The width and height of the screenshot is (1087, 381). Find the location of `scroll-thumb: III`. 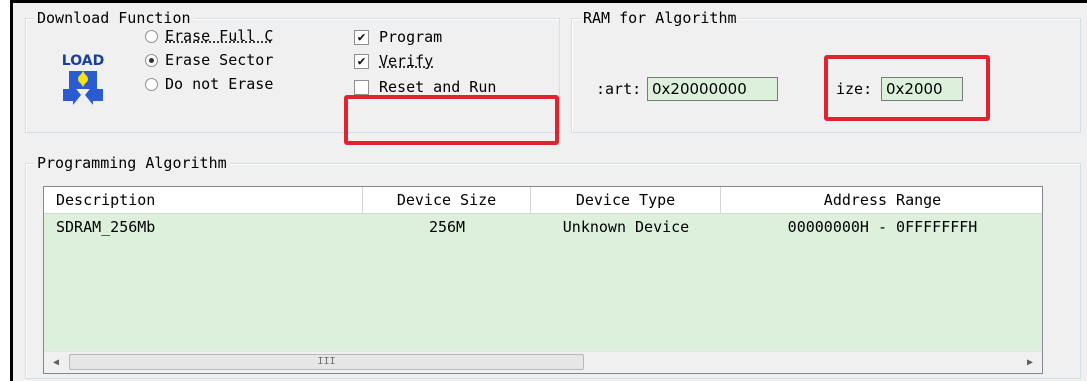

scroll-thumb: III is located at coordinates (326, 362).